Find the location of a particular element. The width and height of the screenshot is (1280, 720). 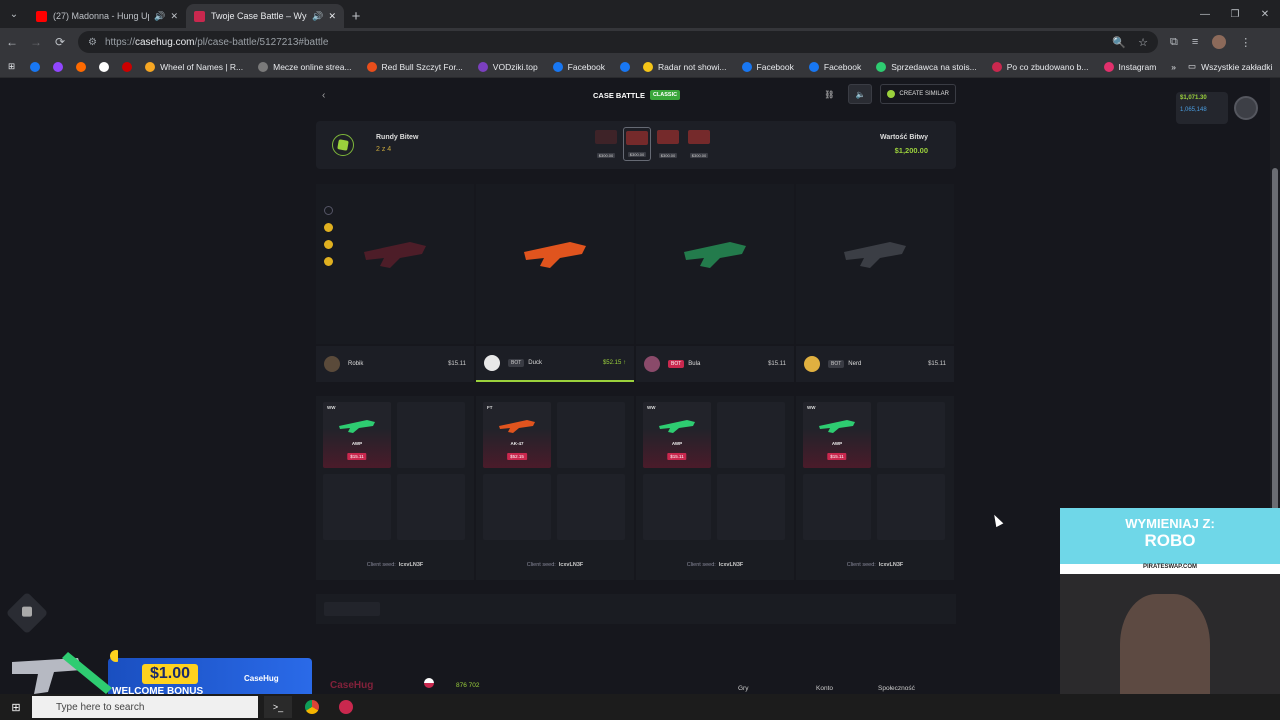

sound-toggle-icon: 🔈 is located at coordinates (860, 94).